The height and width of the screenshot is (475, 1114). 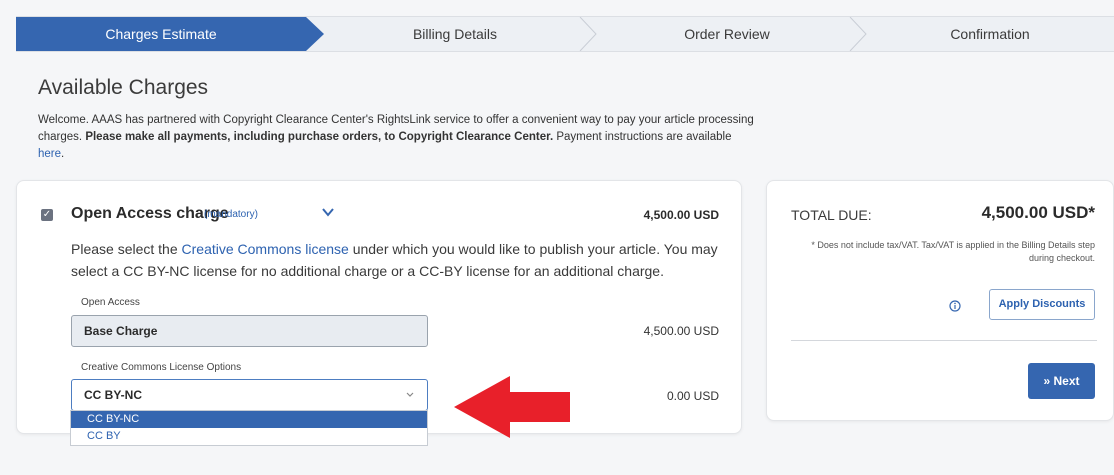 What do you see at coordinates (1042, 304) in the screenshot?
I see `apply-discounts-button: Apply Discounts` at bounding box center [1042, 304].